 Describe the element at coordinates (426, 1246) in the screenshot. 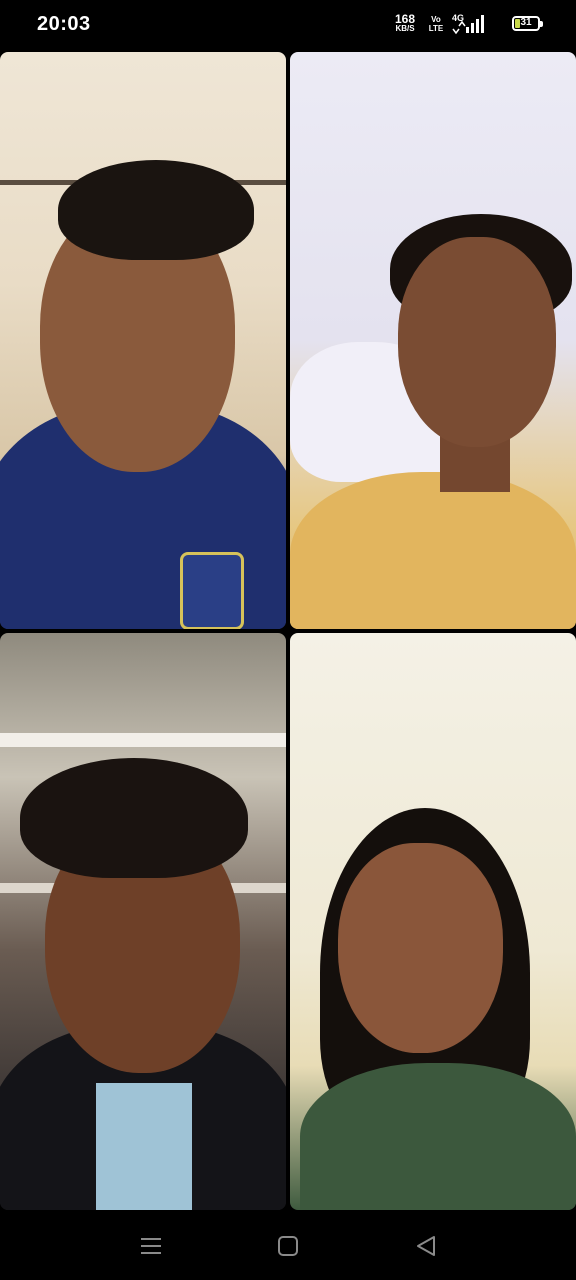

I see `back-triangle-icon` at that location.